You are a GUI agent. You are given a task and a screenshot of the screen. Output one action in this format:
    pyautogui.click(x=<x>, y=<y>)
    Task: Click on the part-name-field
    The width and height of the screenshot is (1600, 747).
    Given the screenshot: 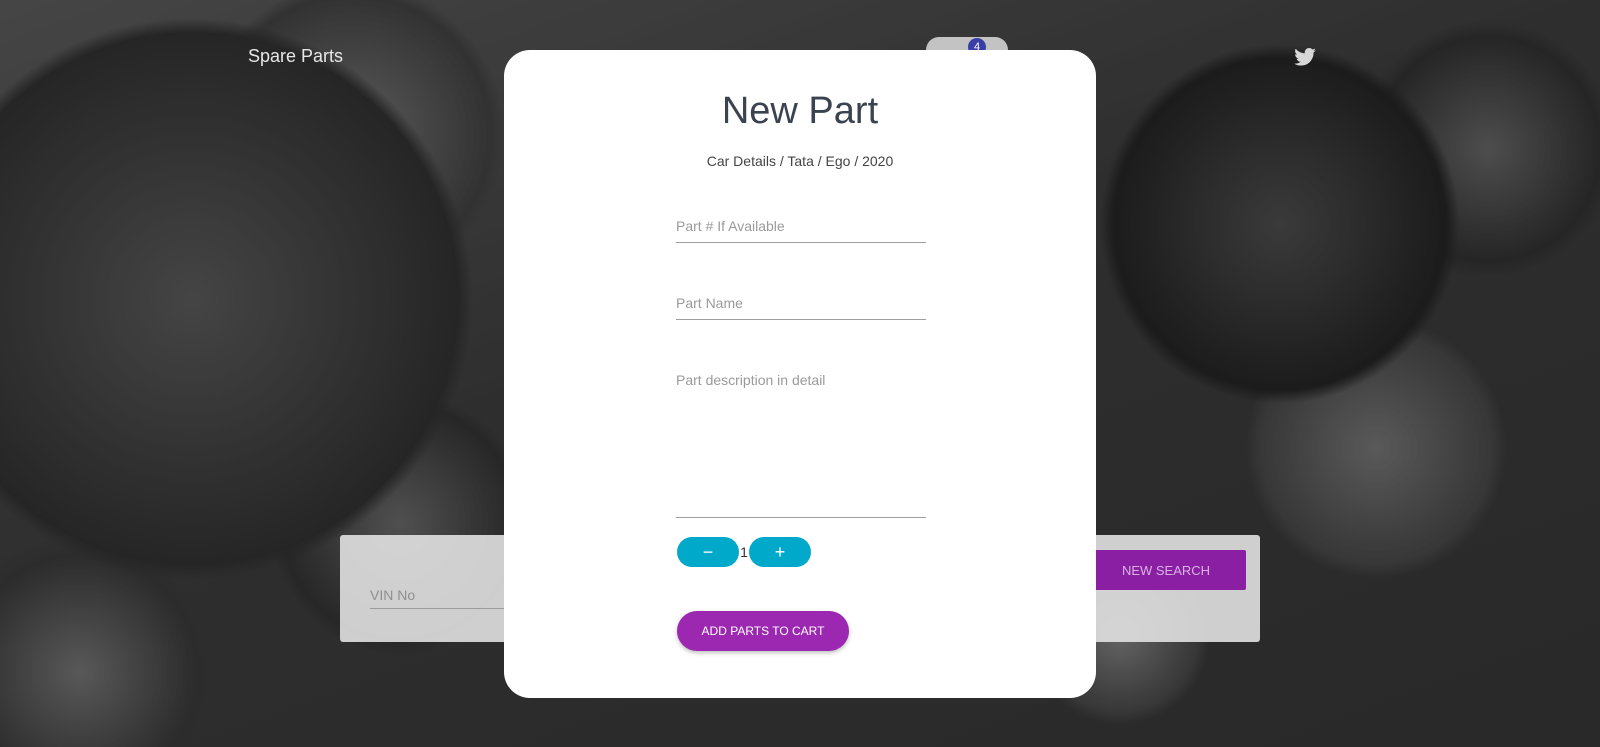 What is the action you would take?
    pyautogui.click(x=801, y=307)
    